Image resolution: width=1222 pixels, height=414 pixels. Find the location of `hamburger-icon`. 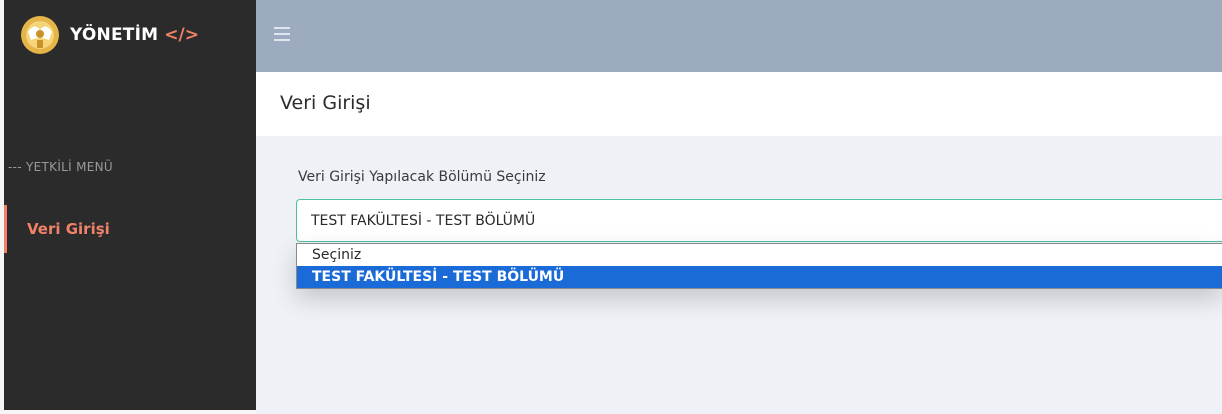

hamburger-icon is located at coordinates (282, 34).